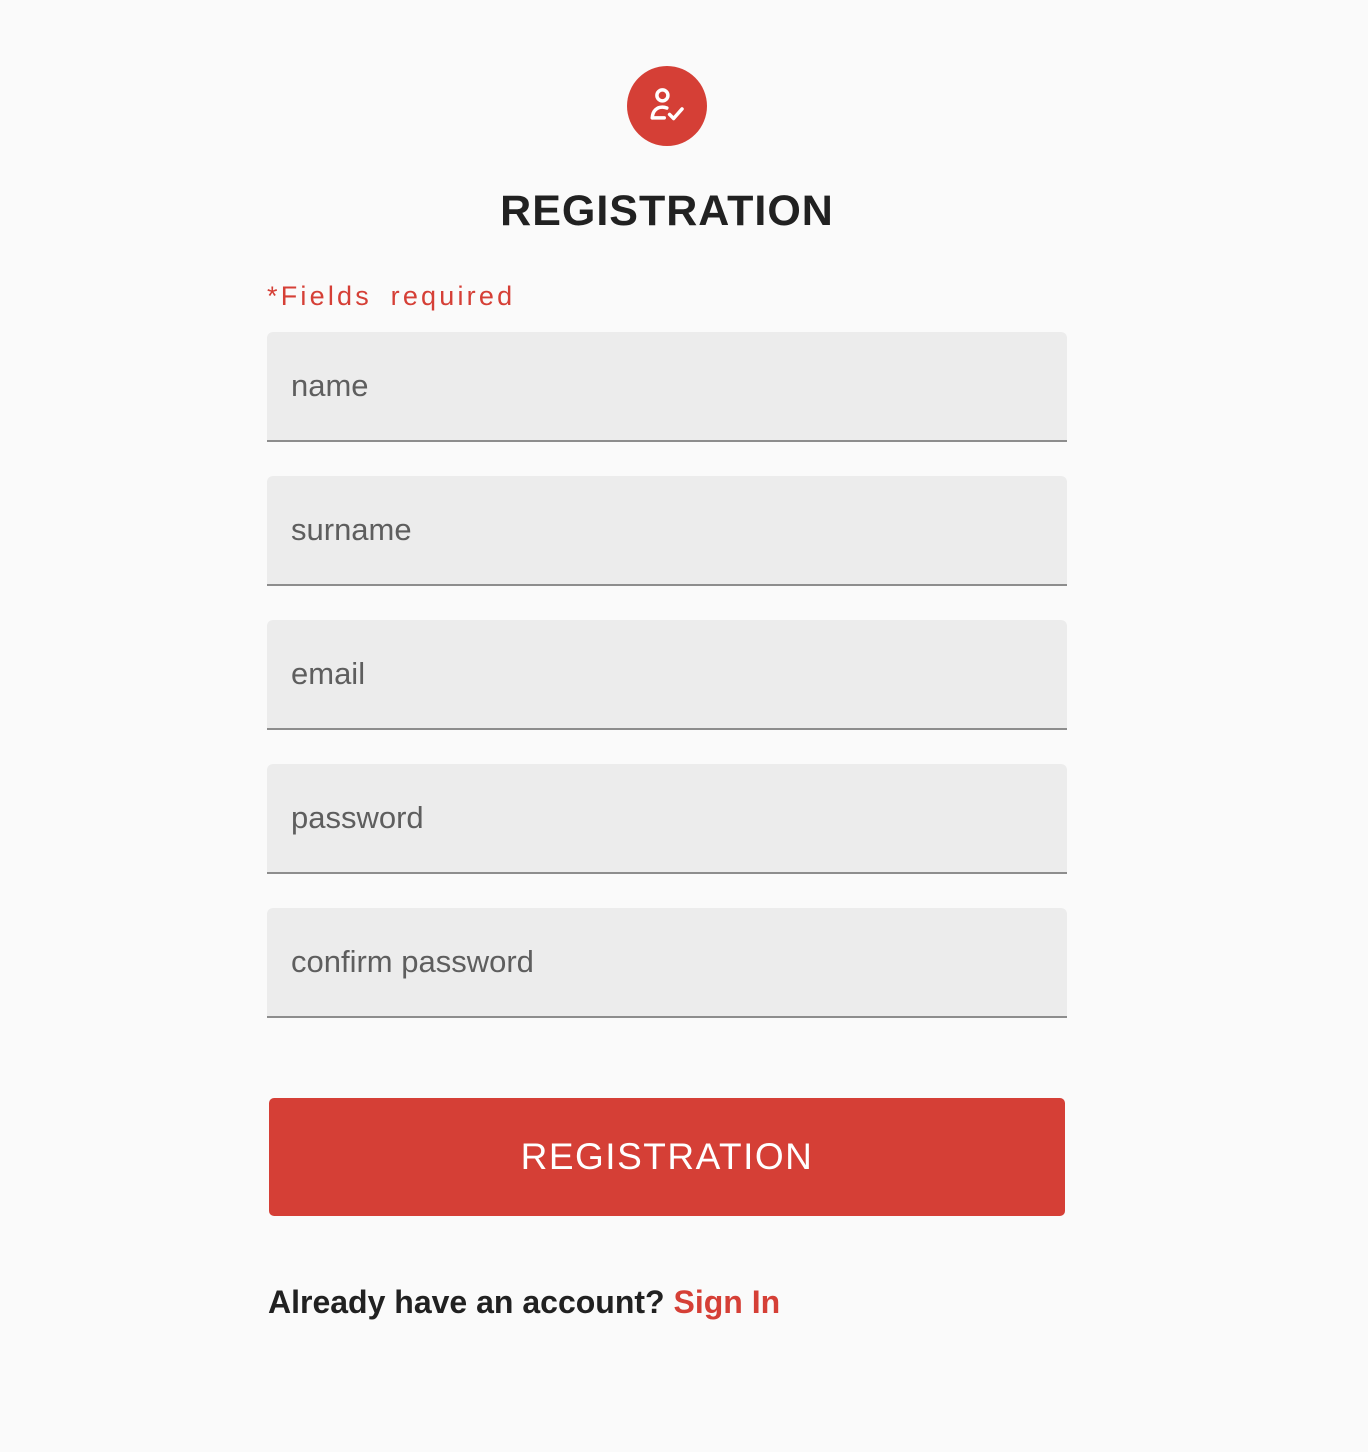 The height and width of the screenshot is (1452, 1368). I want to click on password-field, so click(667, 819).